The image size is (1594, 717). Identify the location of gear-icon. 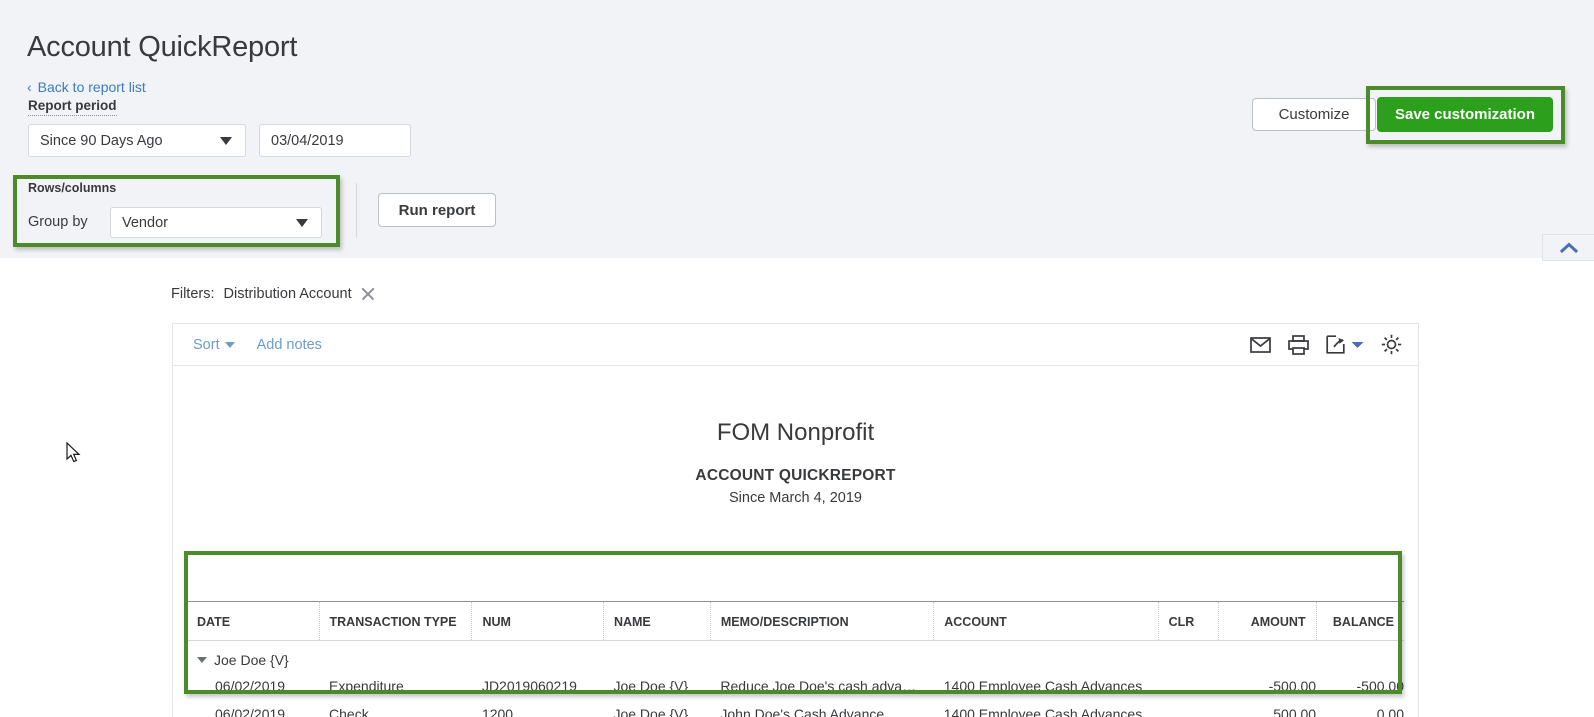
(1391, 344).